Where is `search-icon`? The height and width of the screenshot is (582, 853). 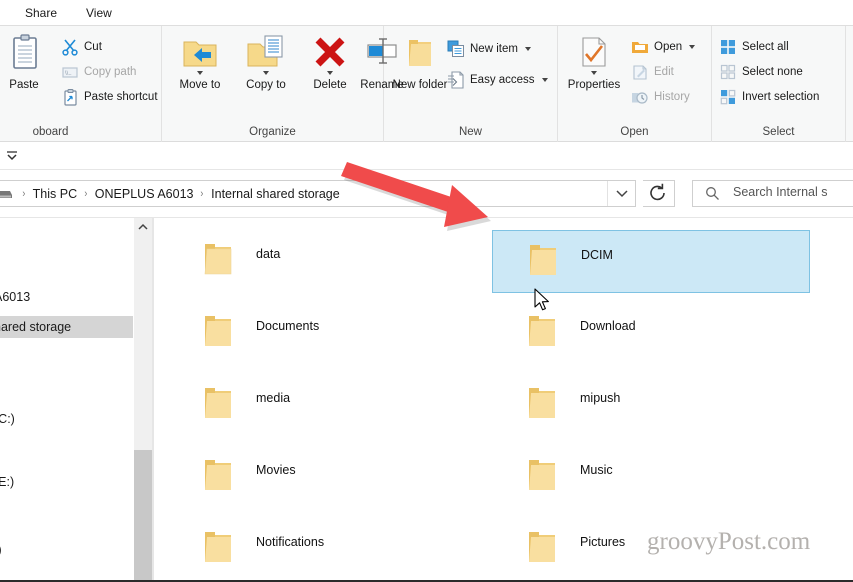 search-icon is located at coordinates (712, 193).